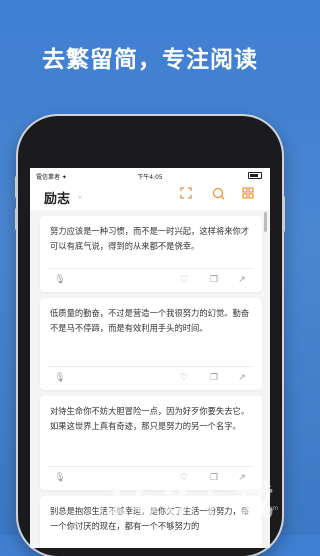 The image size is (320, 556). What do you see at coordinates (150, 196) in the screenshot?
I see `nav-bar: 励志 ⌄` at bounding box center [150, 196].